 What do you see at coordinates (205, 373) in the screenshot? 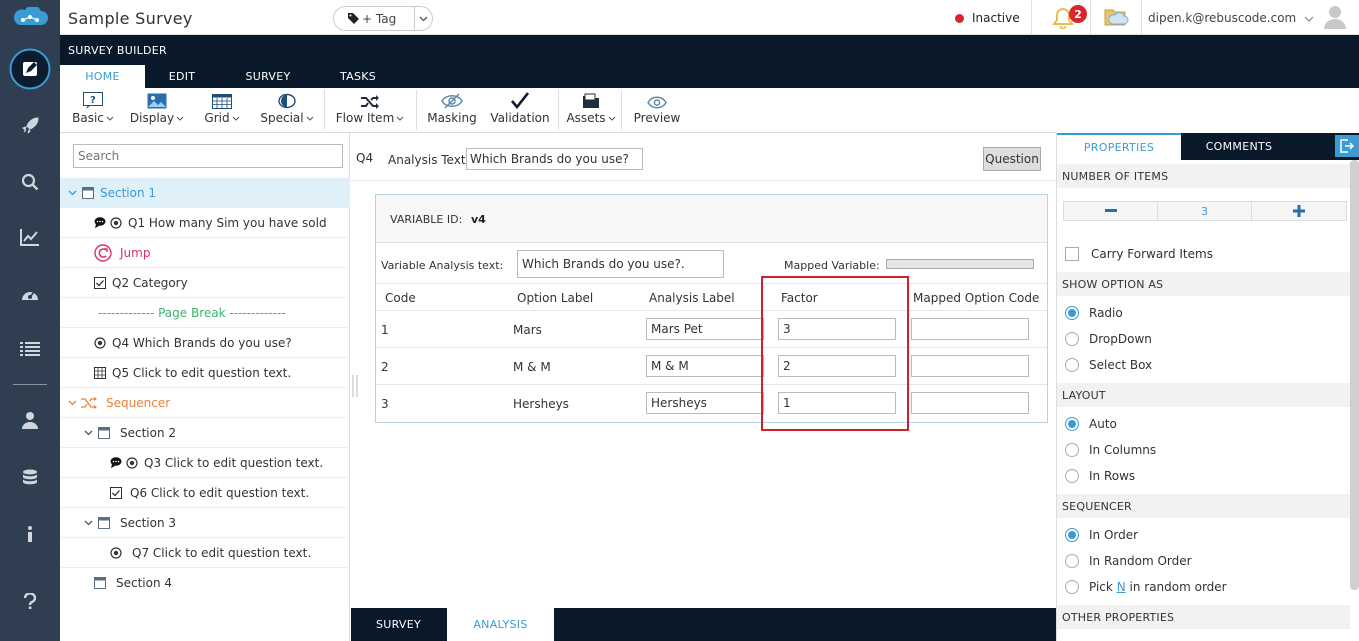
I see `tree-question-q5: Q5 Click to edit question text.` at bounding box center [205, 373].